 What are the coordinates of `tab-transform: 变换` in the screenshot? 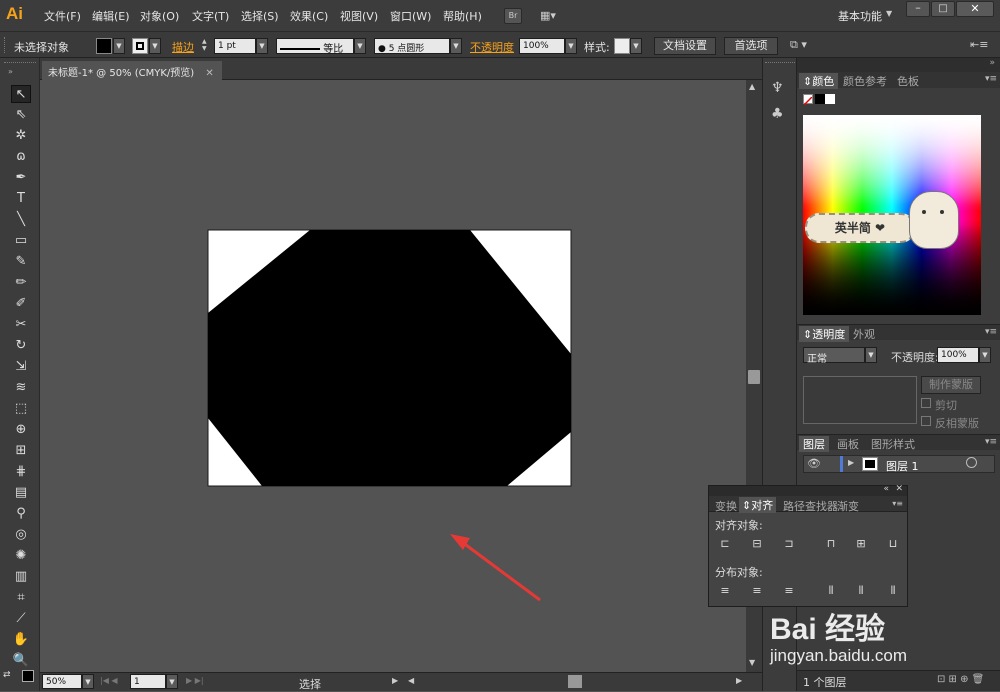 It's located at (726, 506).